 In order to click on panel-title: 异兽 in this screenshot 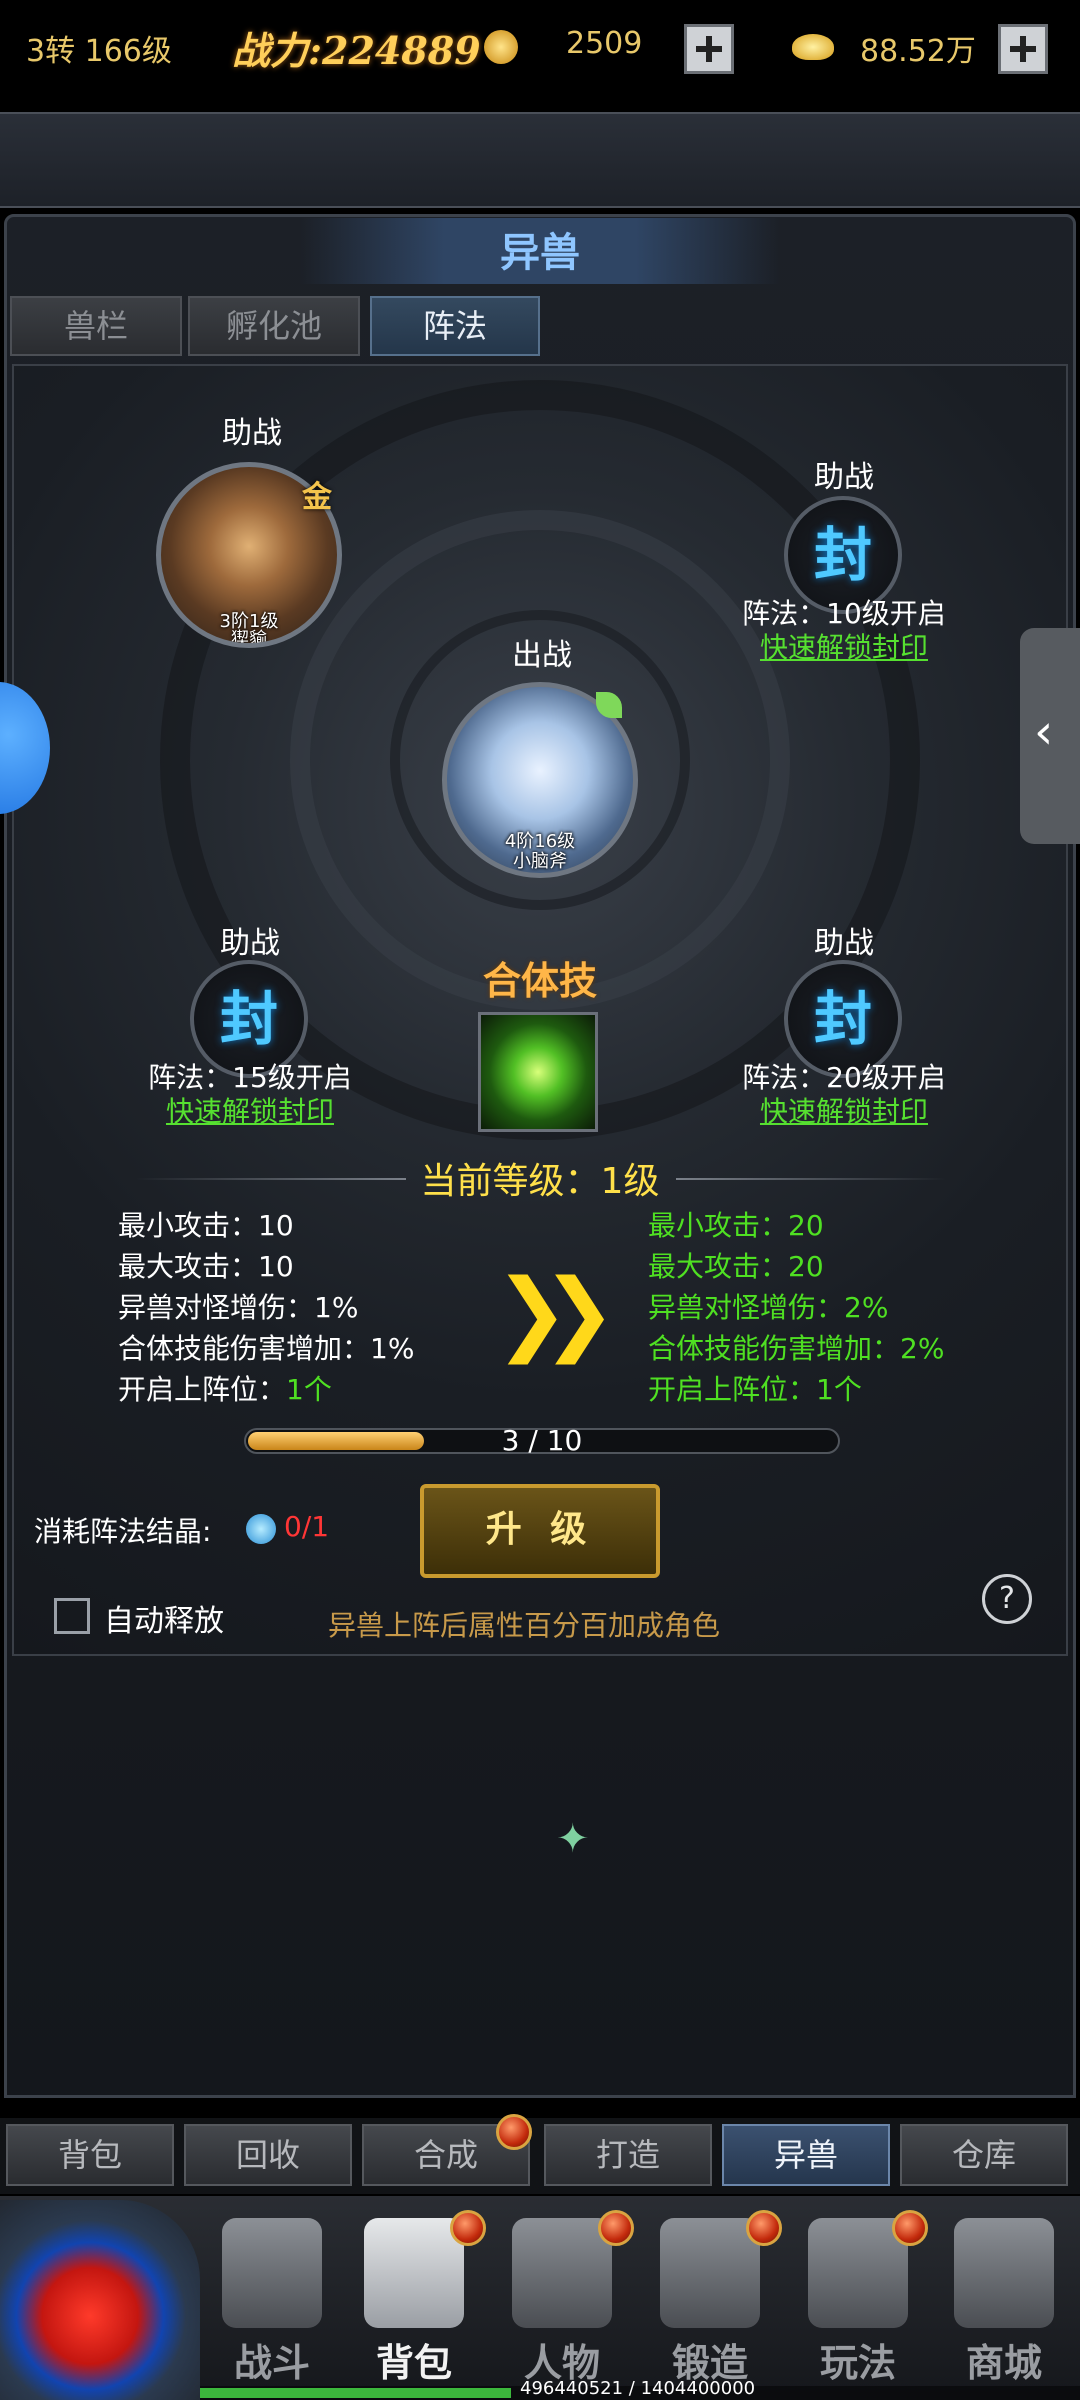, I will do `click(540, 253)`.